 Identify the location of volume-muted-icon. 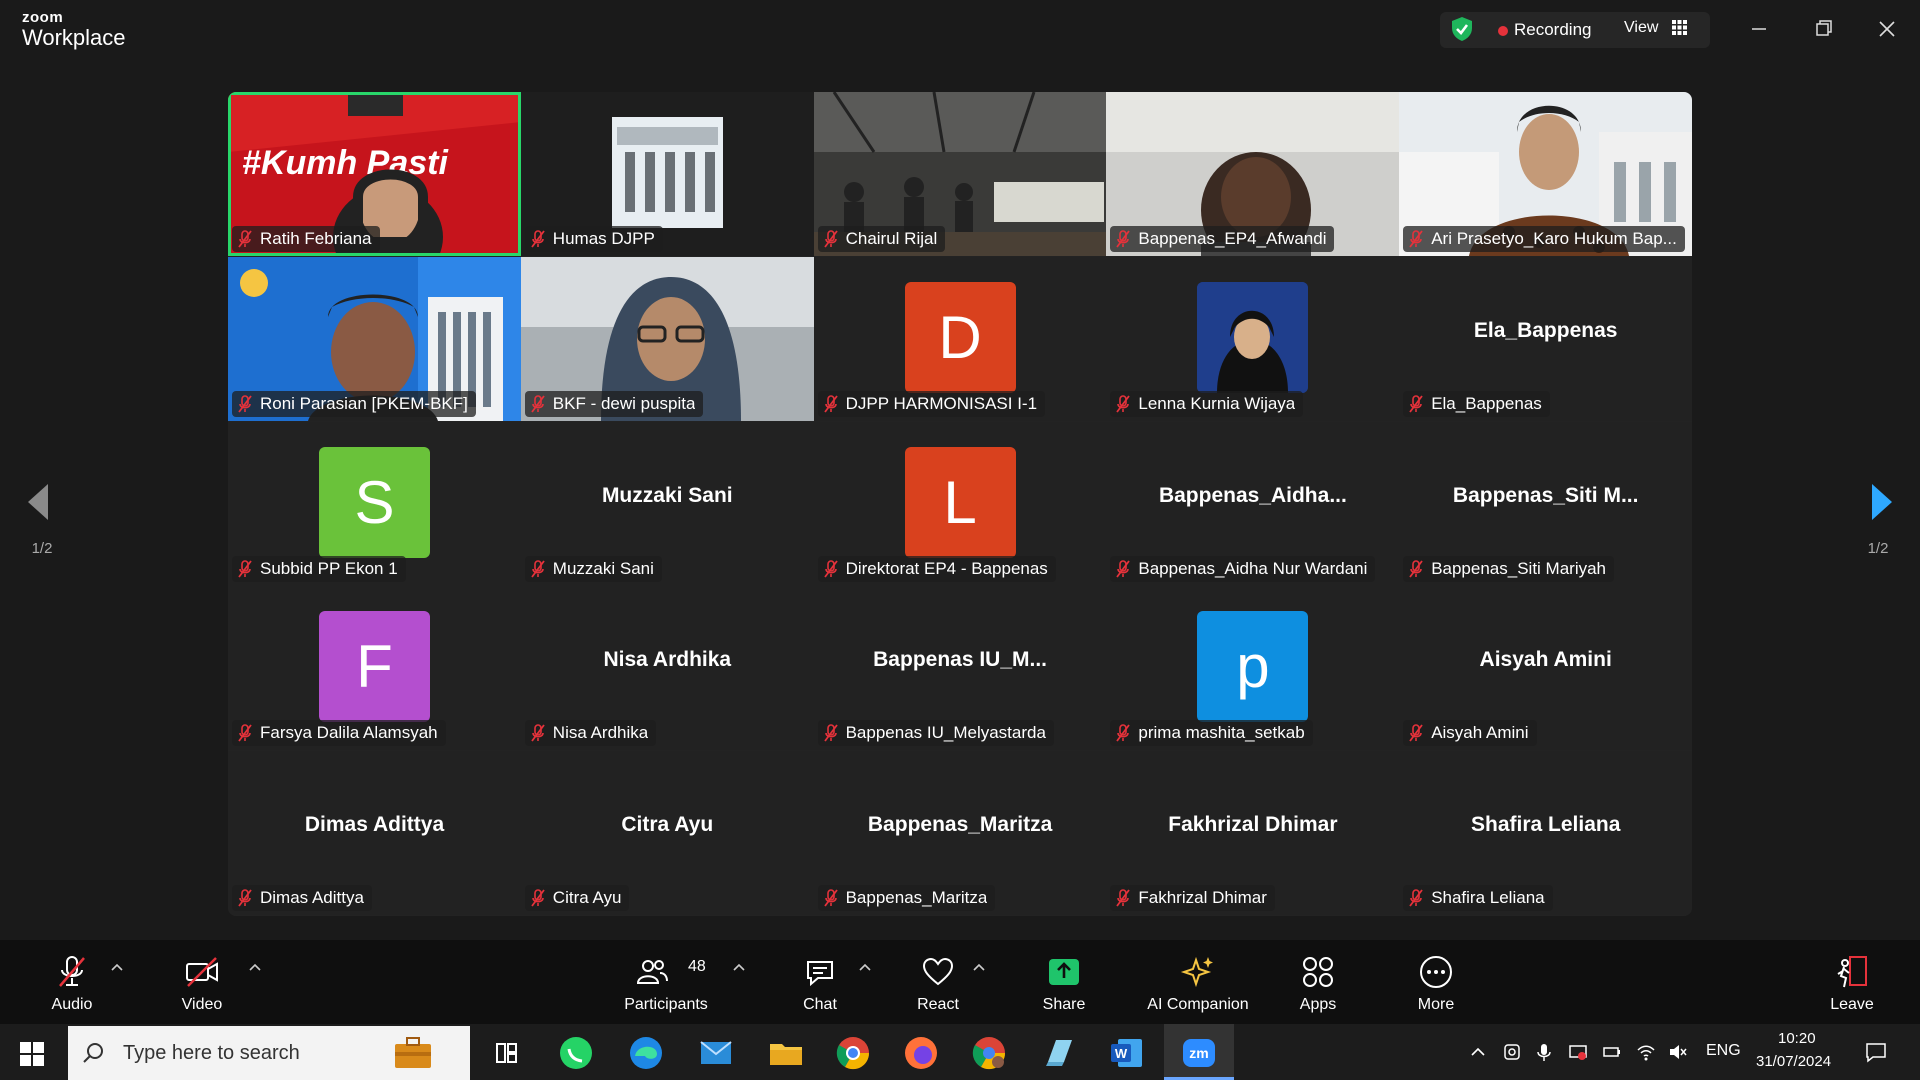
(1678, 1052).